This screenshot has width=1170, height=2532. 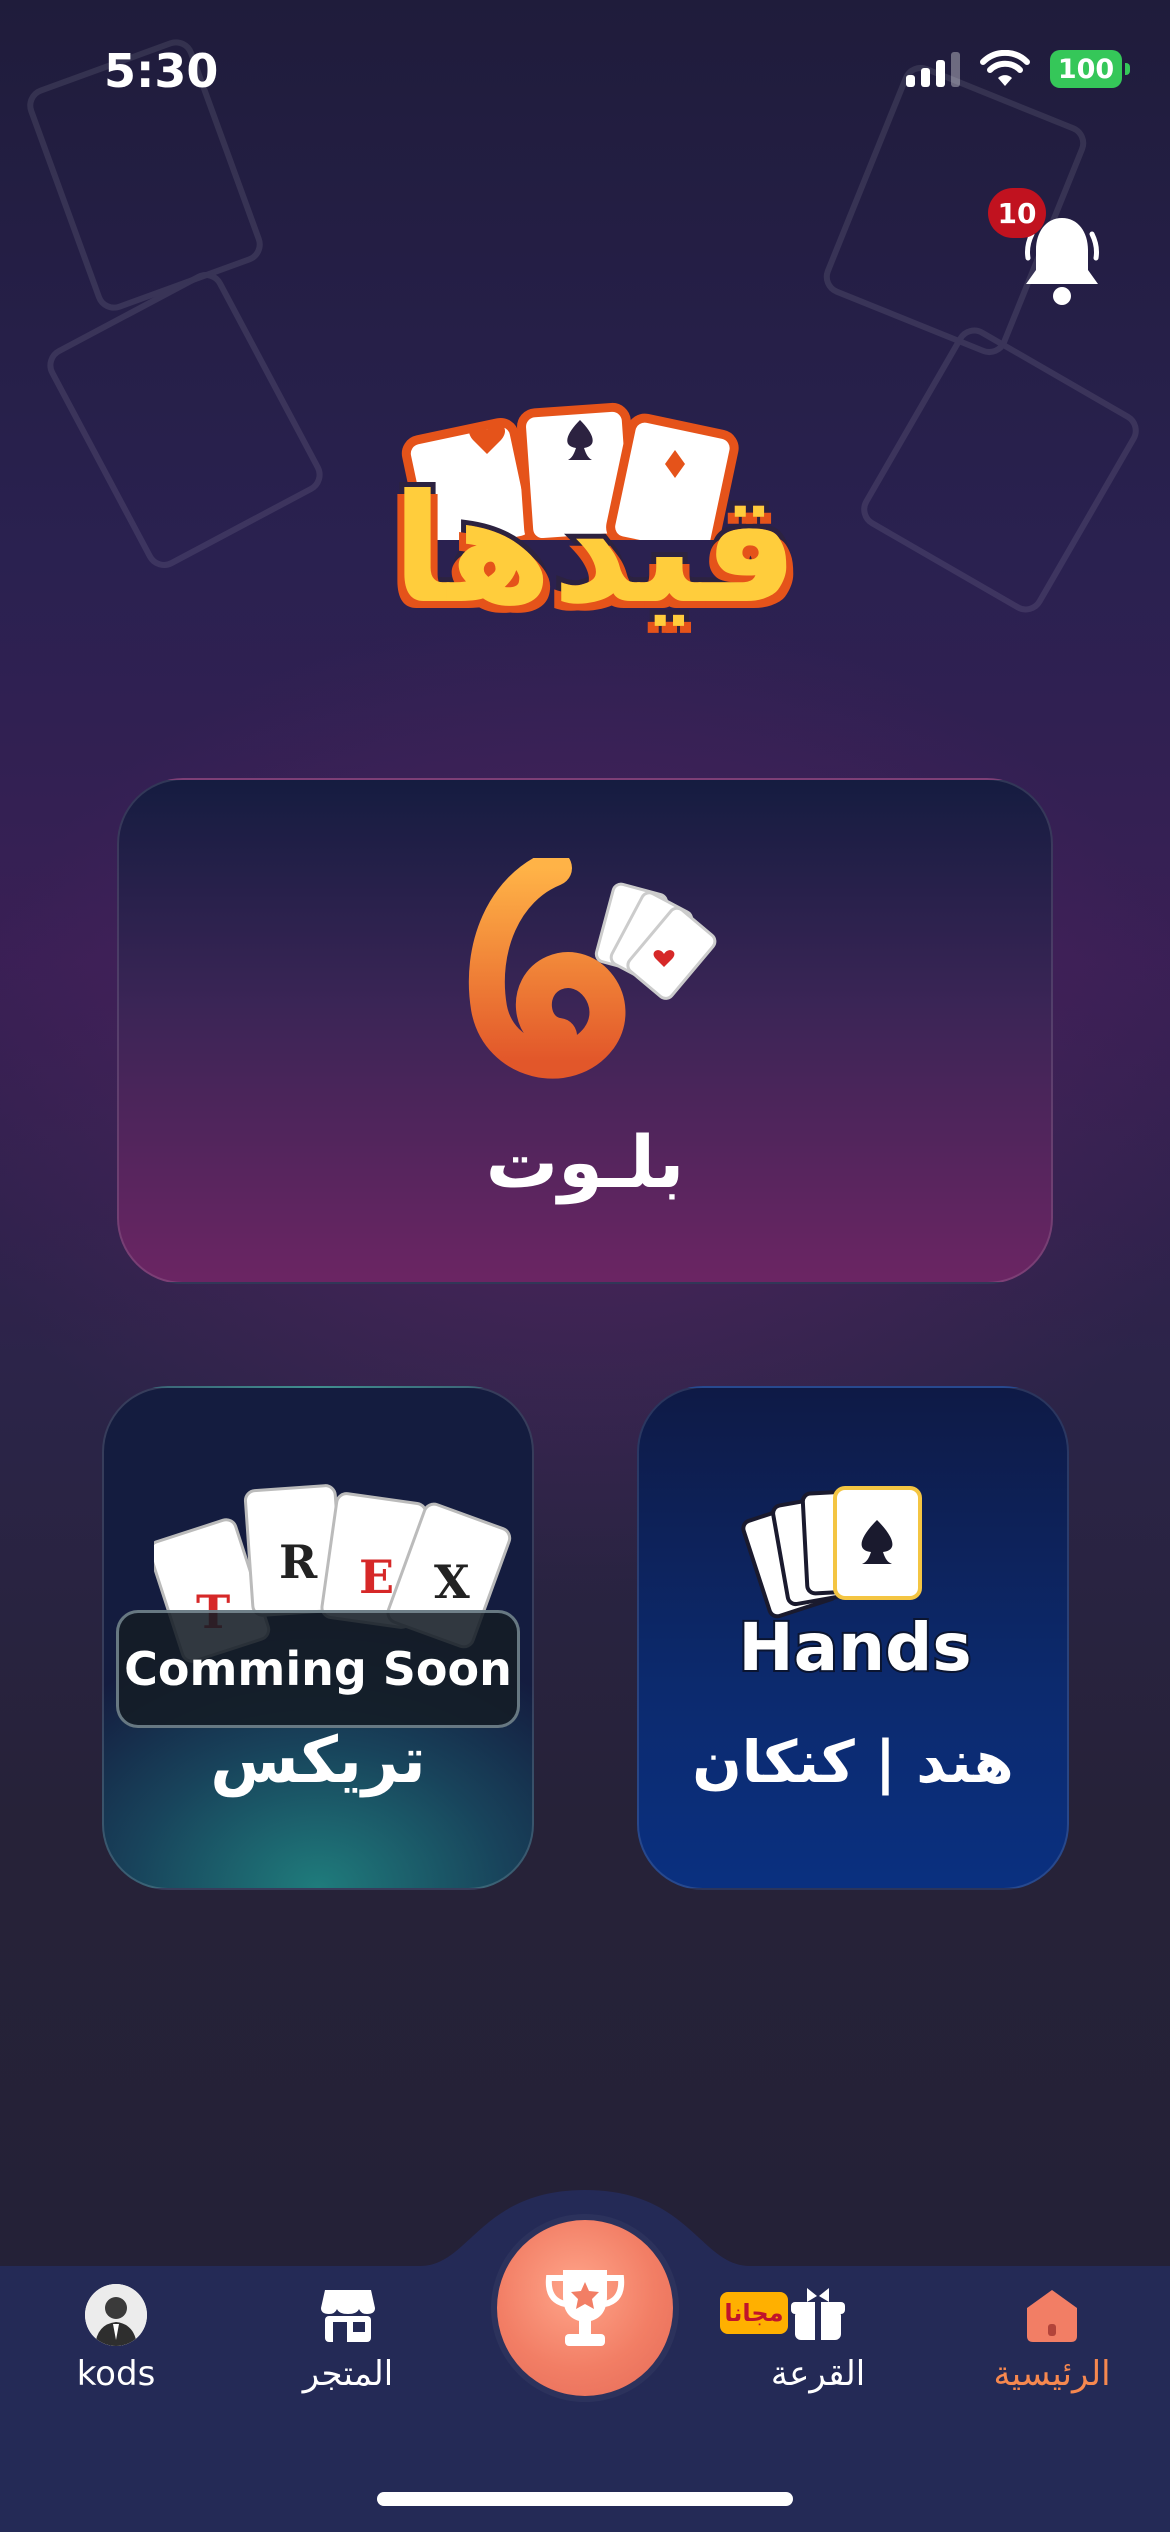 I want to click on store-icon, so click(x=348, y=2316).